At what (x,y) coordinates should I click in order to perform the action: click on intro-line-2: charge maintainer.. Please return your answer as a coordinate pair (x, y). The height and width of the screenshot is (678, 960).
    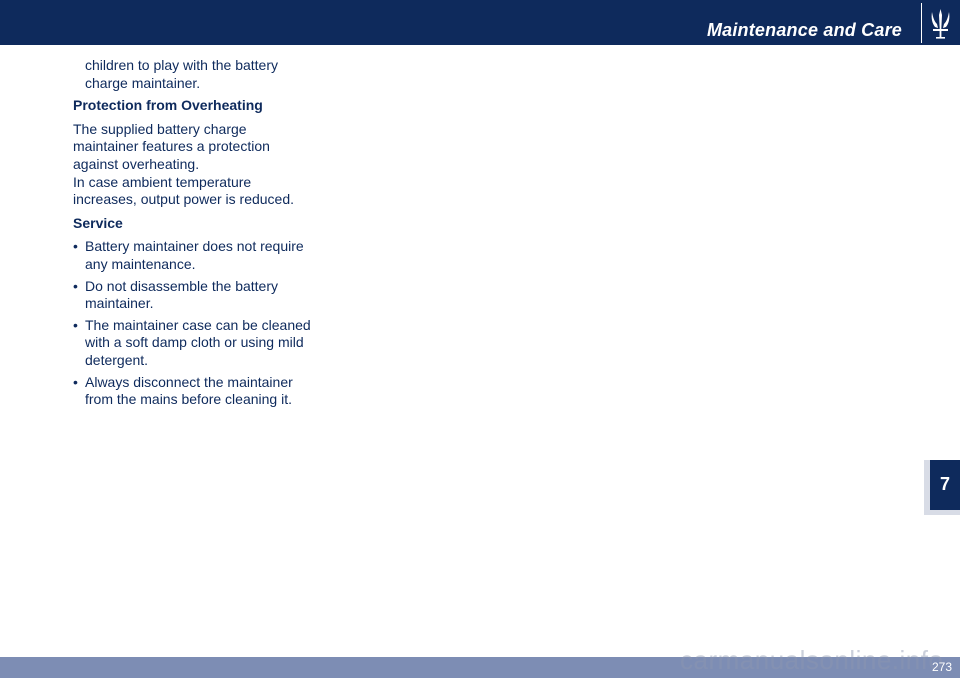
    Looking at the image, I should click on (143, 82).